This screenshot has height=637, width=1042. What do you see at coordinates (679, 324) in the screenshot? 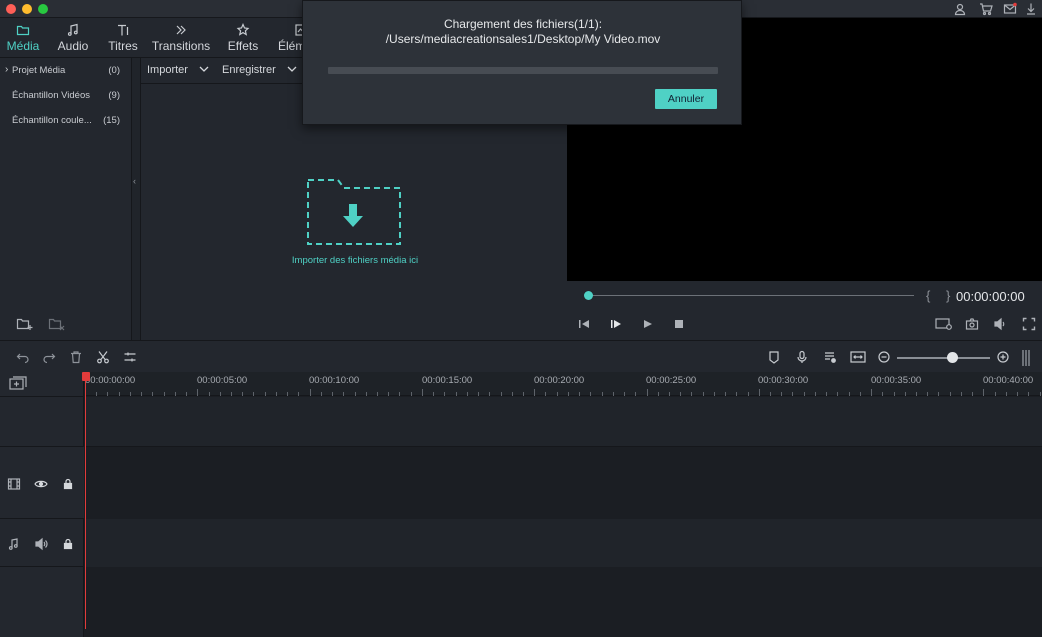
I see `stop-icon` at bounding box center [679, 324].